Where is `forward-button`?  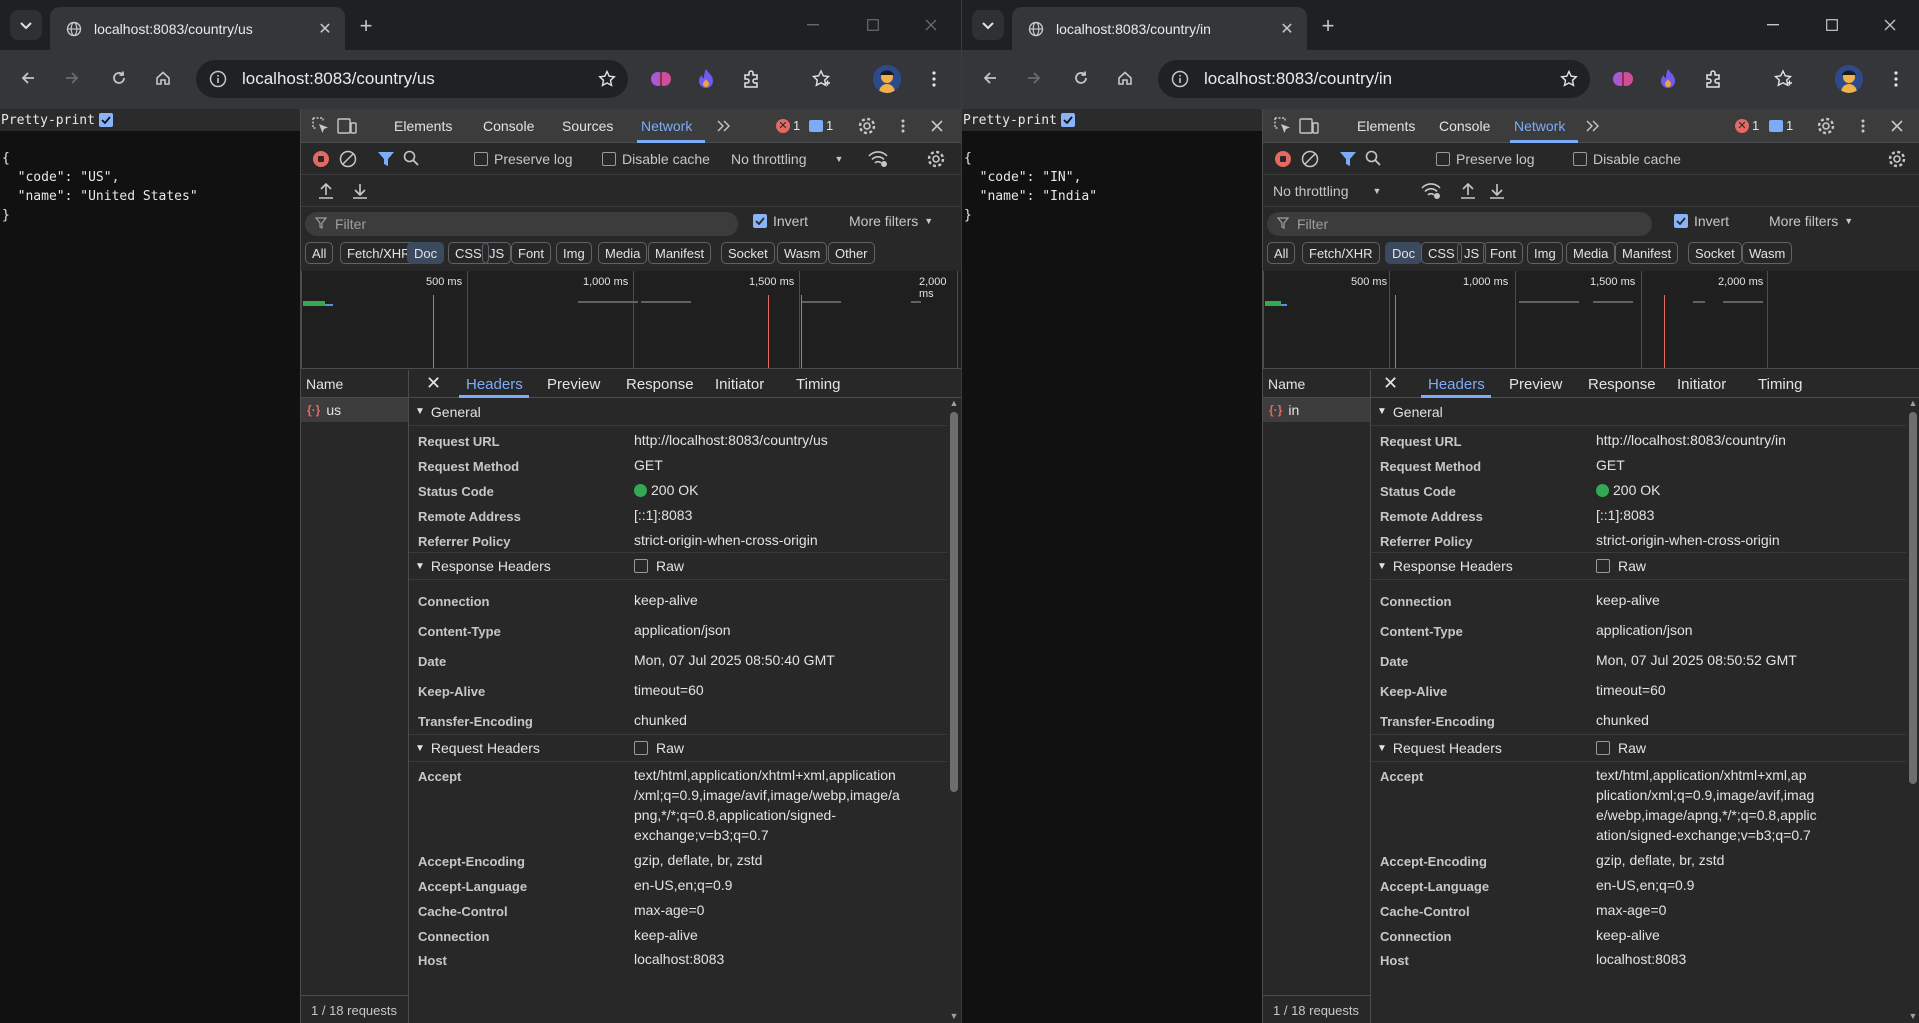
forward-button is located at coordinates (72, 79).